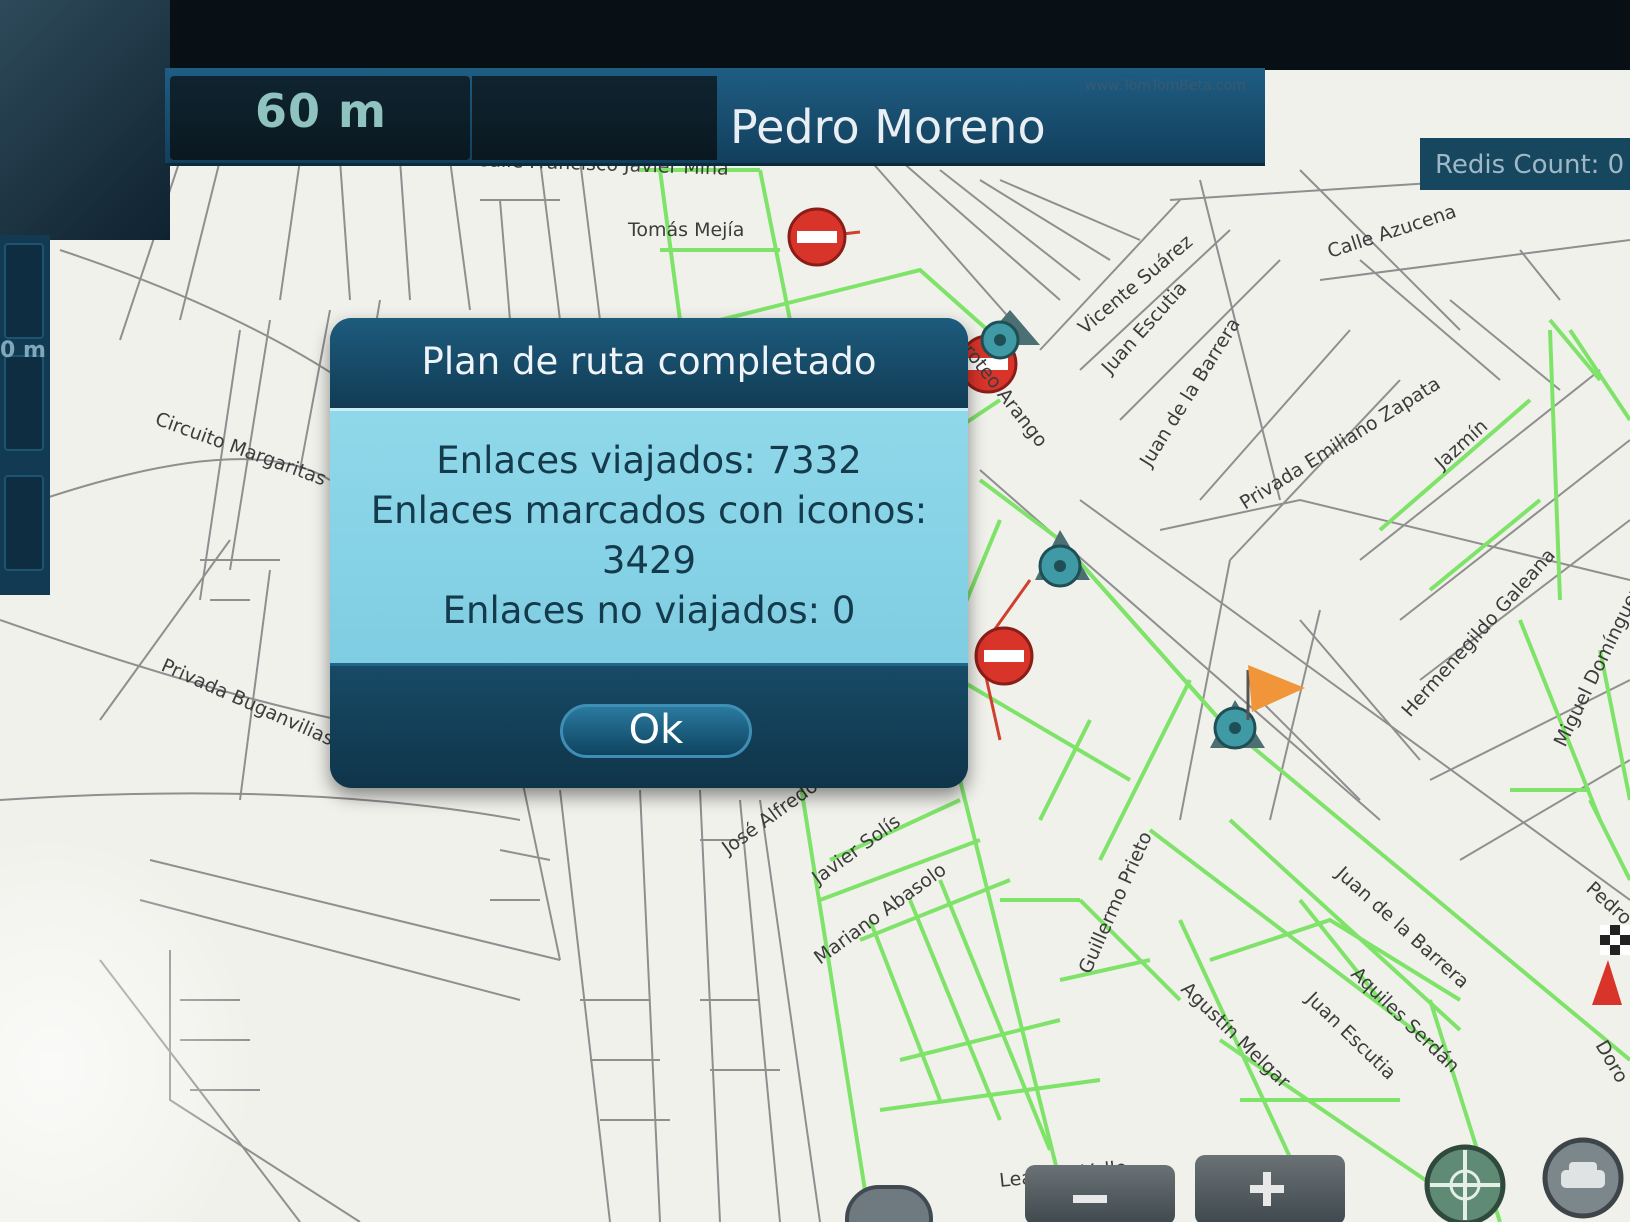  I want to click on dialog-footer: Ok, so click(649, 725).